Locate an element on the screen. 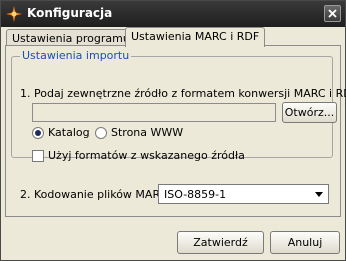 The image size is (346, 261). tab-marc-rdf-settings: Ustawienia MARC i RDF is located at coordinates (195, 37).